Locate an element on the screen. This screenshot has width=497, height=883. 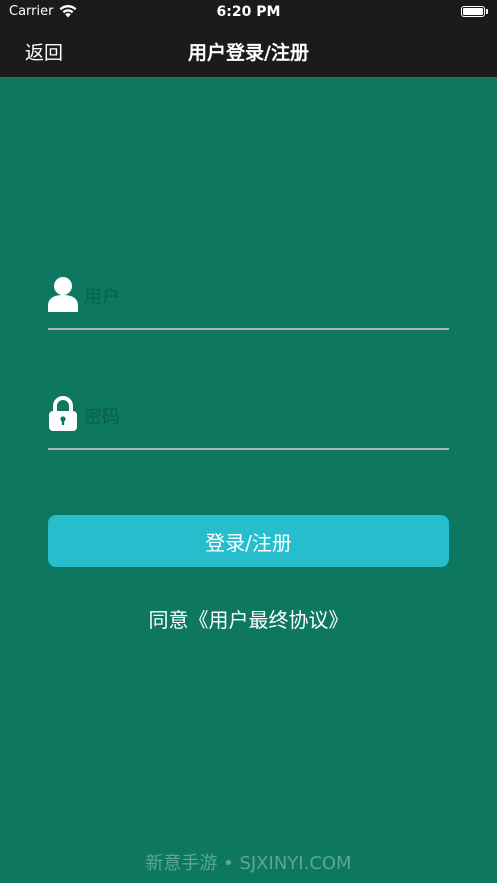
user-agreement-link: 同意《用户最终协议》 is located at coordinates (248, 618).